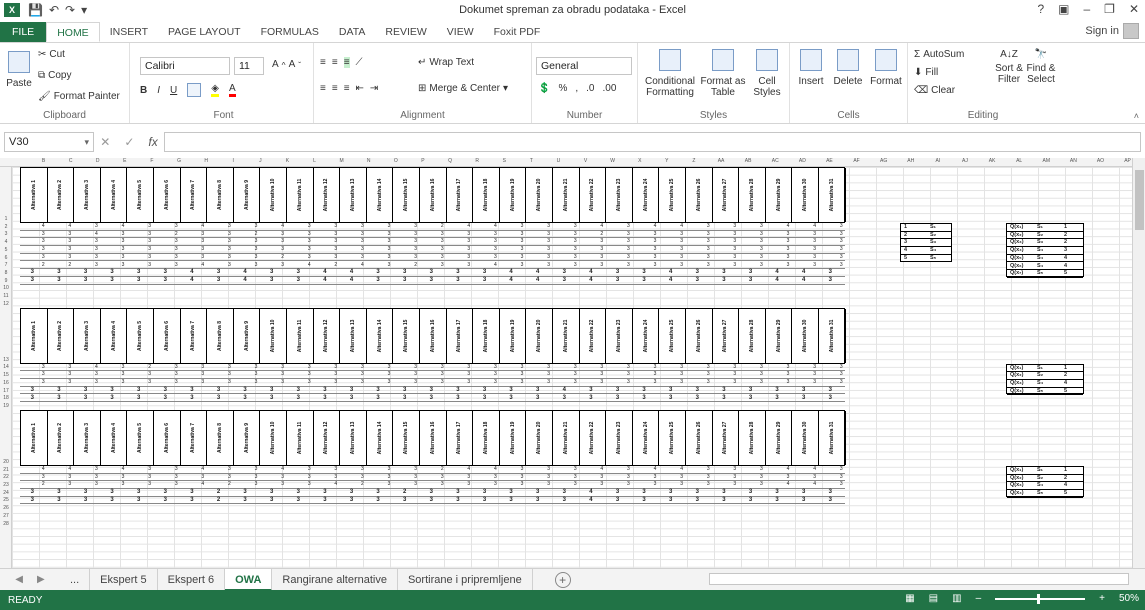  Describe the element at coordinates (6, 234) in the screenshot. I see `row-header: 3` at that location.